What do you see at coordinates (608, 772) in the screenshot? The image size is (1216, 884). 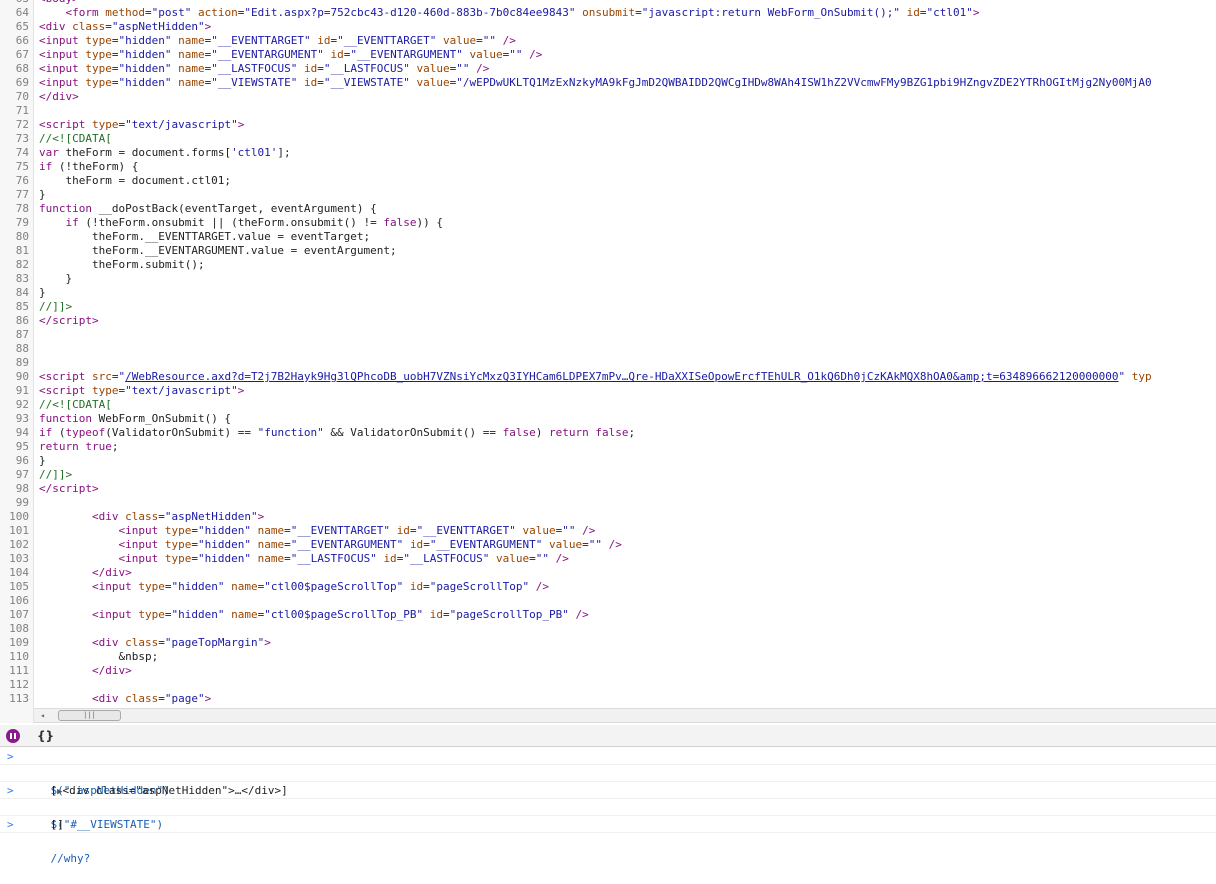 I see `console-entry: > $(".aspNetHidden")` at bounding box center [608, 772].